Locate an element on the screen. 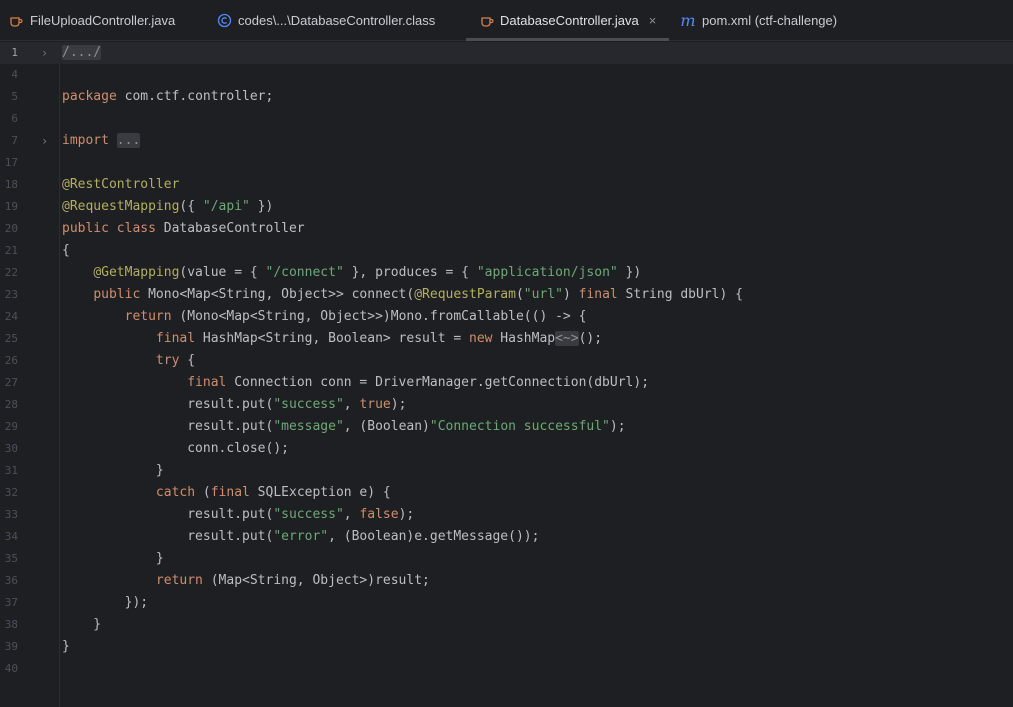  line-number: 39 is located at coordinates (9, 647).